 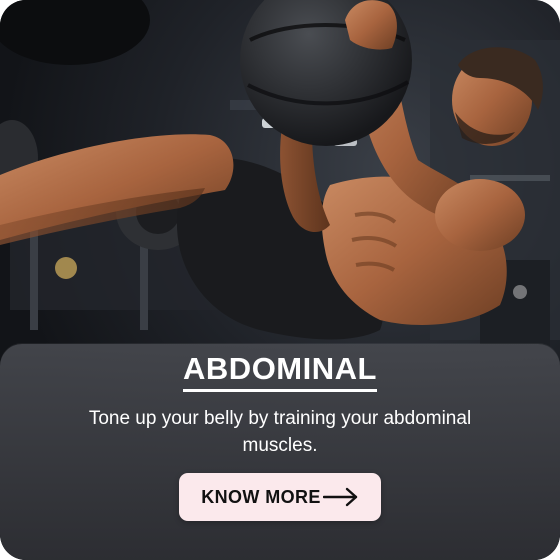 I want to click on know-more-button: KNOW MORE, so click(x=280, y=497).